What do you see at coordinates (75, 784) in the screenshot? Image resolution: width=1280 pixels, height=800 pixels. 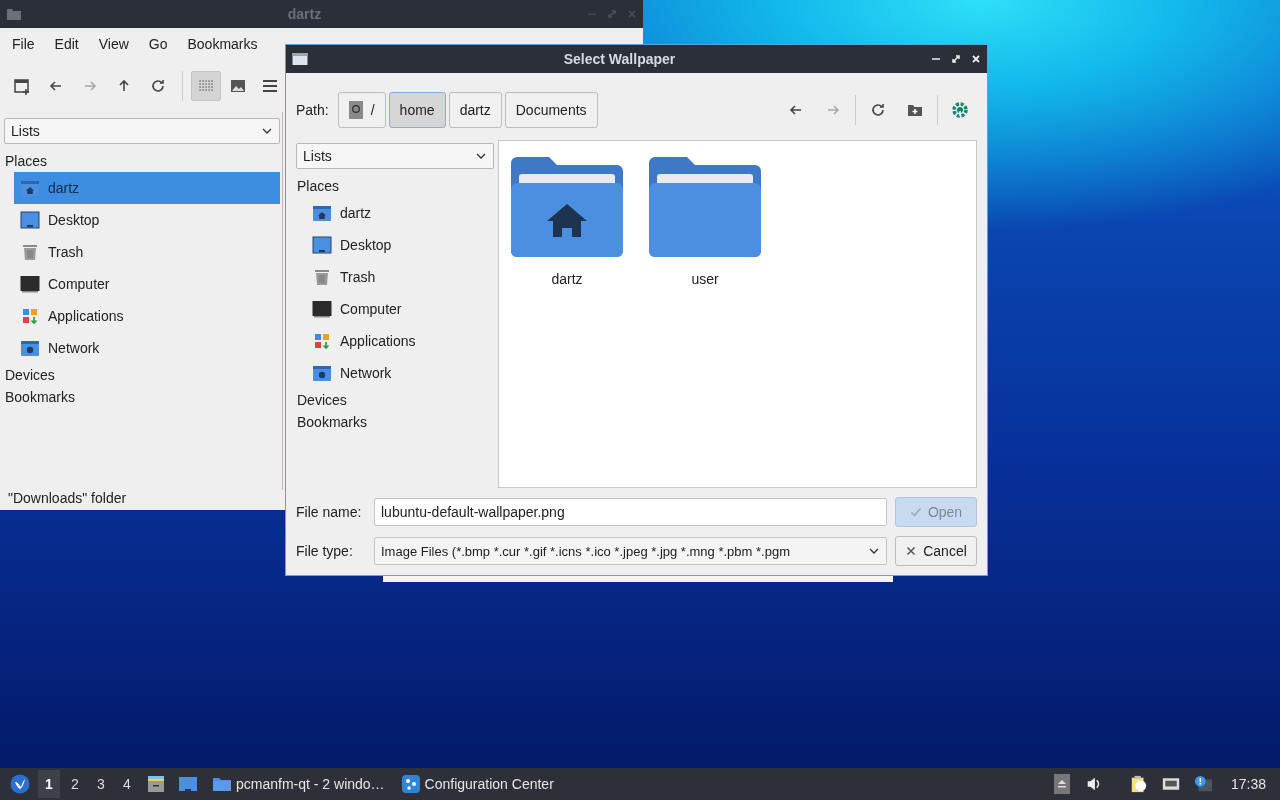 I see `desktop-switcher: 2` at bounding box center [75, 784].